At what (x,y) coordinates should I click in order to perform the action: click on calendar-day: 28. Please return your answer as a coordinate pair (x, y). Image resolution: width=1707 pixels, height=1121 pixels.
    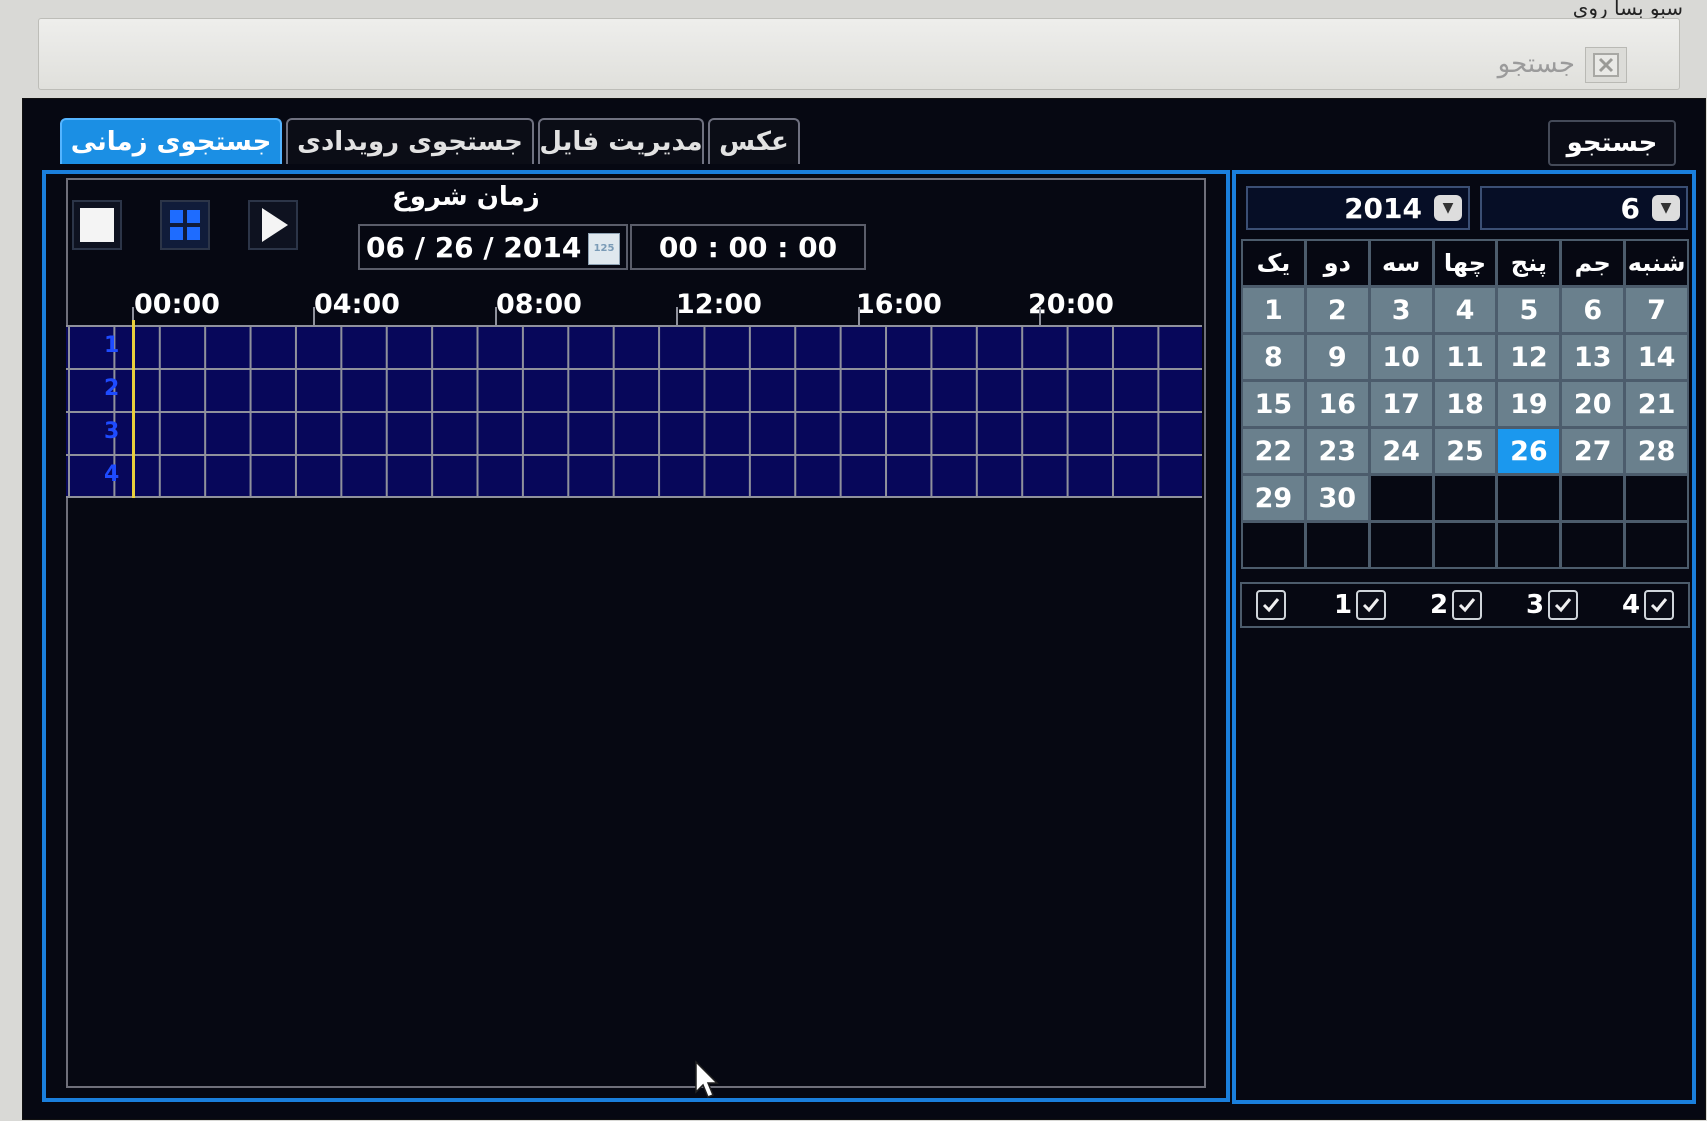
    Looking at the image, I should click on (1656, 451).